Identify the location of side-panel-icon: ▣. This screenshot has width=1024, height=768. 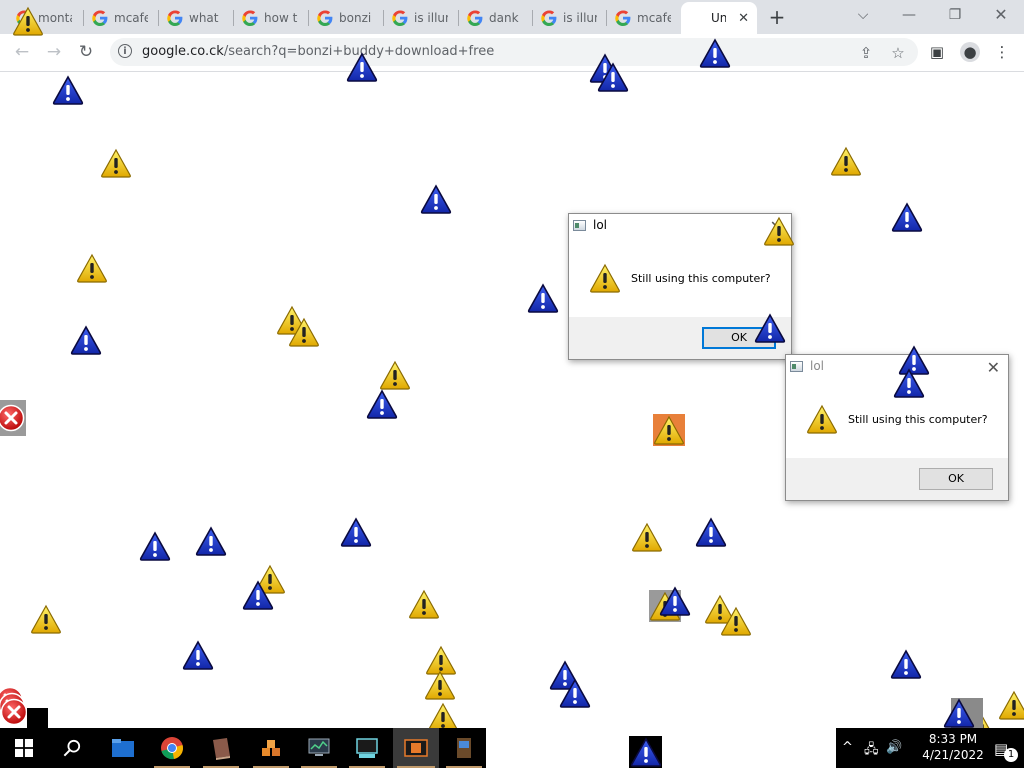
(937, 52).